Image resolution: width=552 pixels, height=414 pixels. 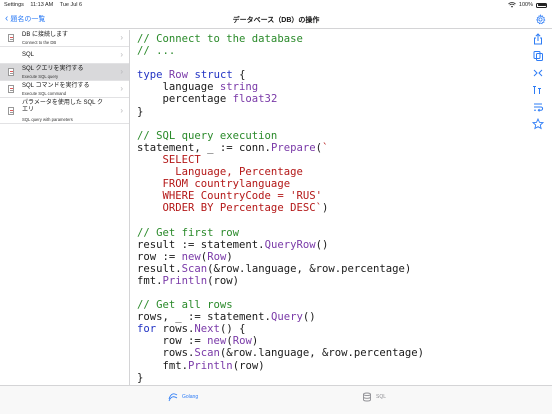 I want to click on navigation-bar: ‹ 題名の一覧 データベース（DB）の操作, so click(x=276, y=20).